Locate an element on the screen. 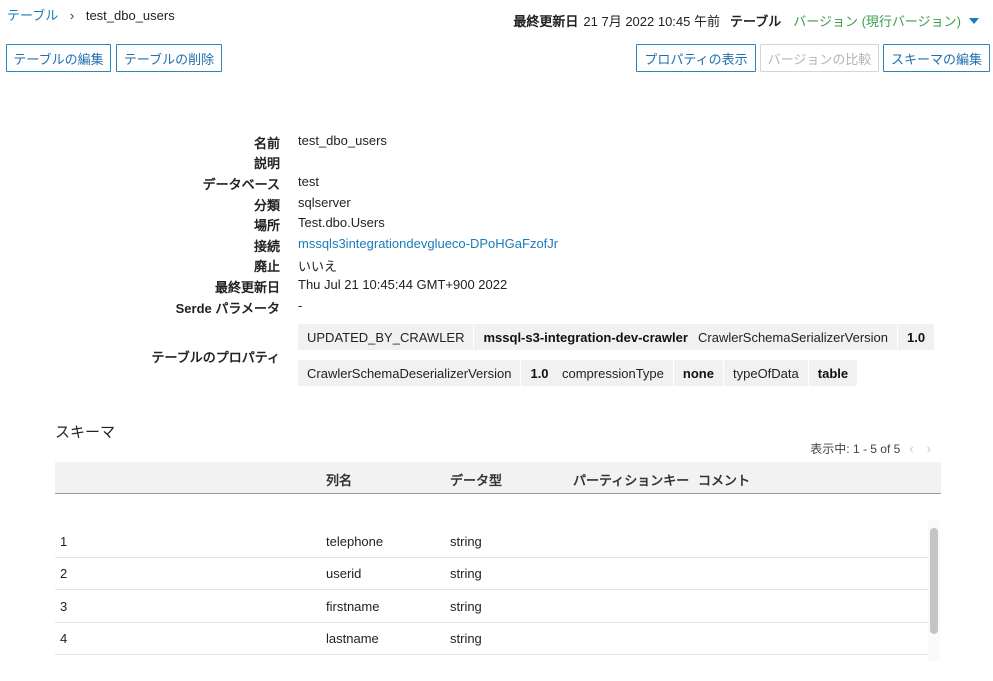 The width and height of the screenshot is (993, 681). description-label: 説明 is located at coordinates (266, 163).